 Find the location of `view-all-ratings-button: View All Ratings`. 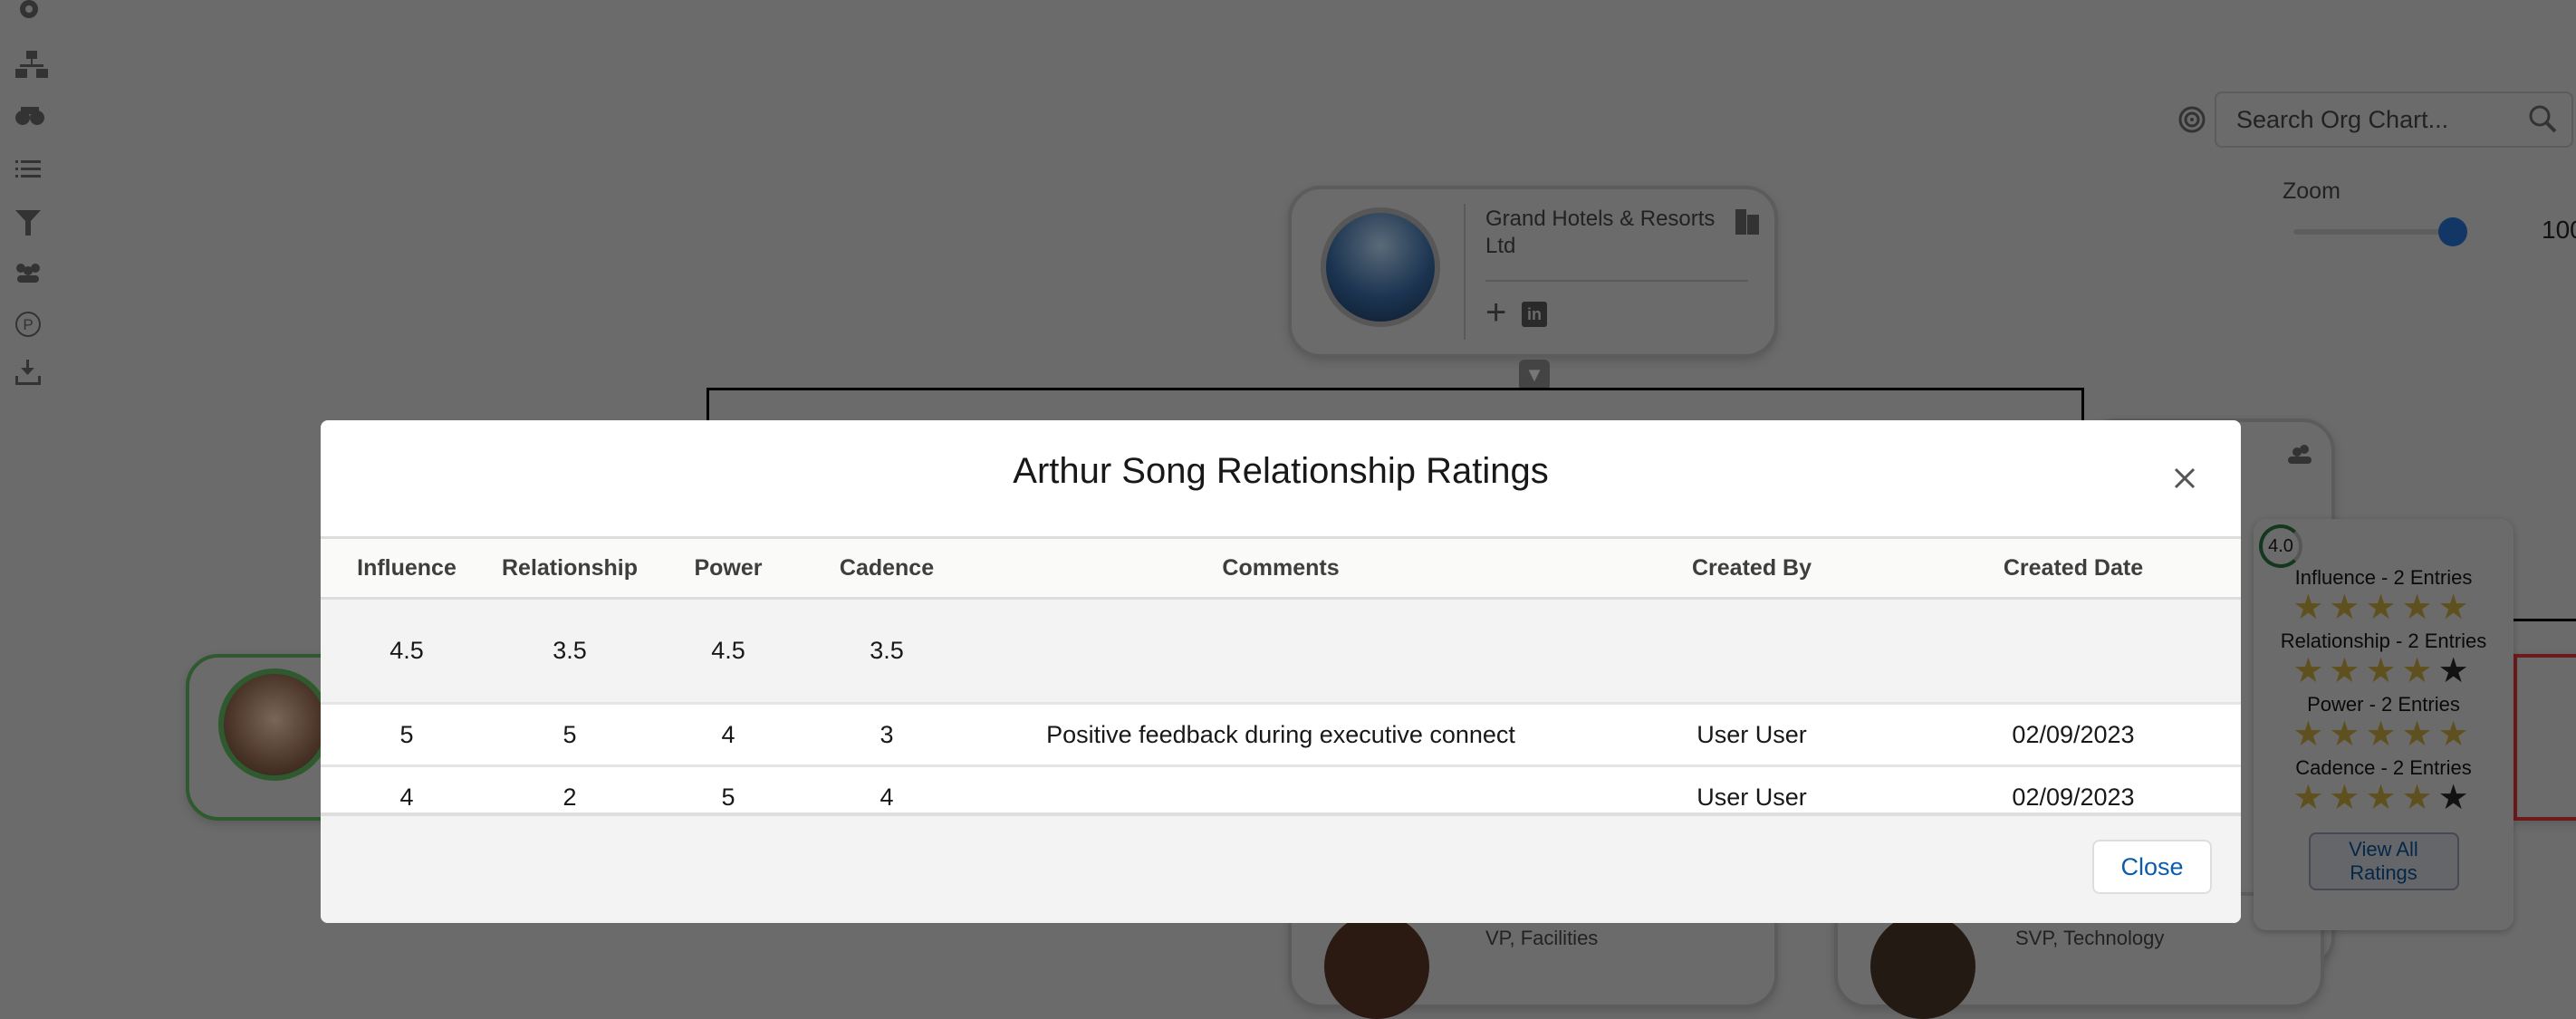

view-all-ratings-button: View All Ratings is located at coordinates (2383, 861).